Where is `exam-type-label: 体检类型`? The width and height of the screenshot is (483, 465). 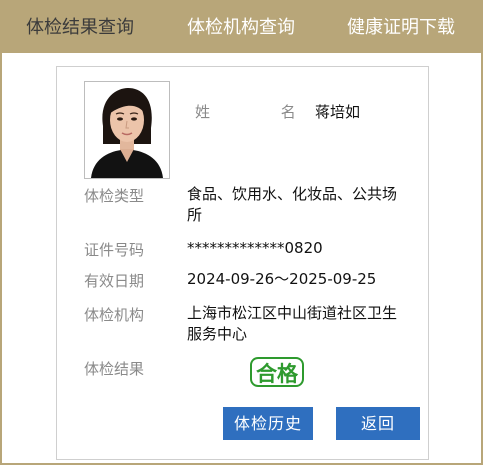 exam-type-label: 体检类型 is located at coordinates (114, 196).